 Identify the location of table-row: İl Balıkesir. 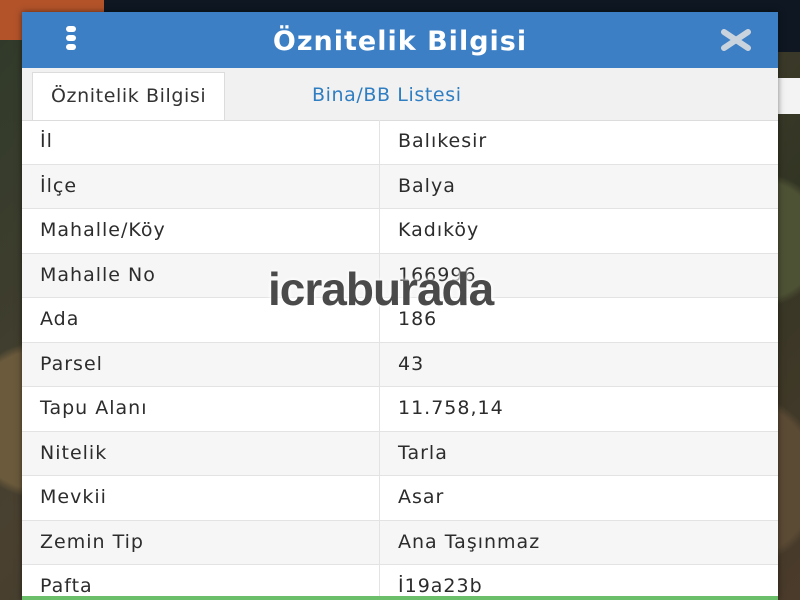
(400, 142).